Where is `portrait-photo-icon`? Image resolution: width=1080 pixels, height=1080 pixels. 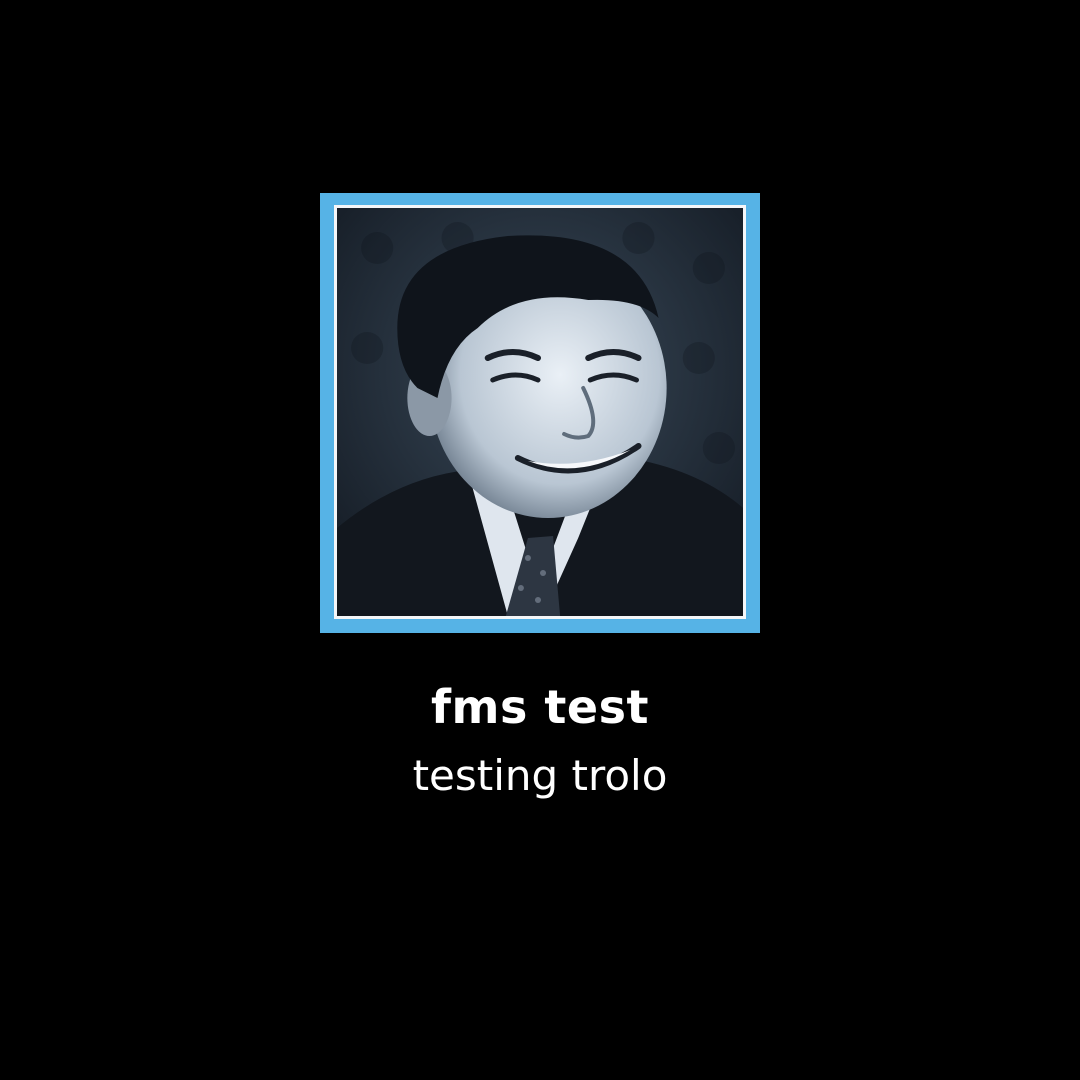 portrait-photo-icon is located at coordinates (540, 412).